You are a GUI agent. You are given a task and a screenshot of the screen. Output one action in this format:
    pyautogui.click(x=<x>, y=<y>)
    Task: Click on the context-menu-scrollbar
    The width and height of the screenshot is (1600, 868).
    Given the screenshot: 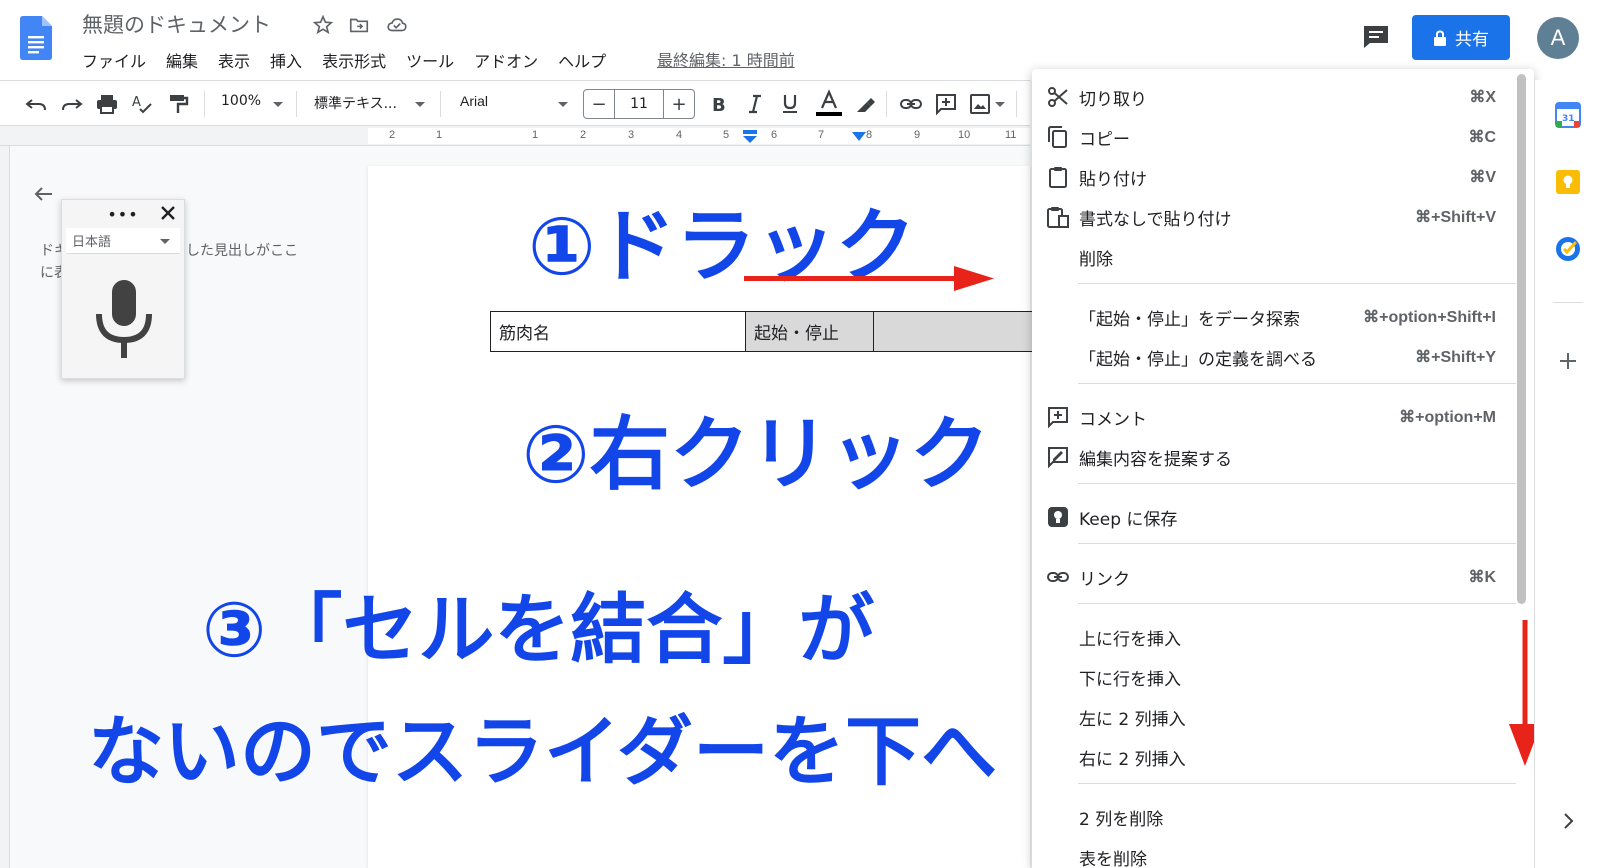 What is the action you would take?
    pyautogui.click(x=1521, y=339)
    